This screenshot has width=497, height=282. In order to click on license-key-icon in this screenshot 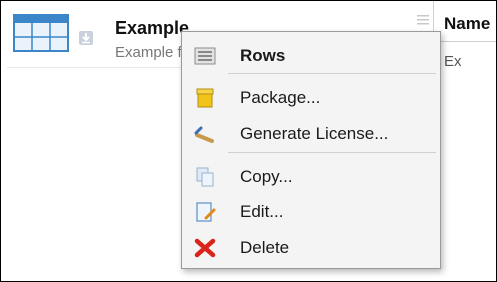, I will do `click(204, 134)`.